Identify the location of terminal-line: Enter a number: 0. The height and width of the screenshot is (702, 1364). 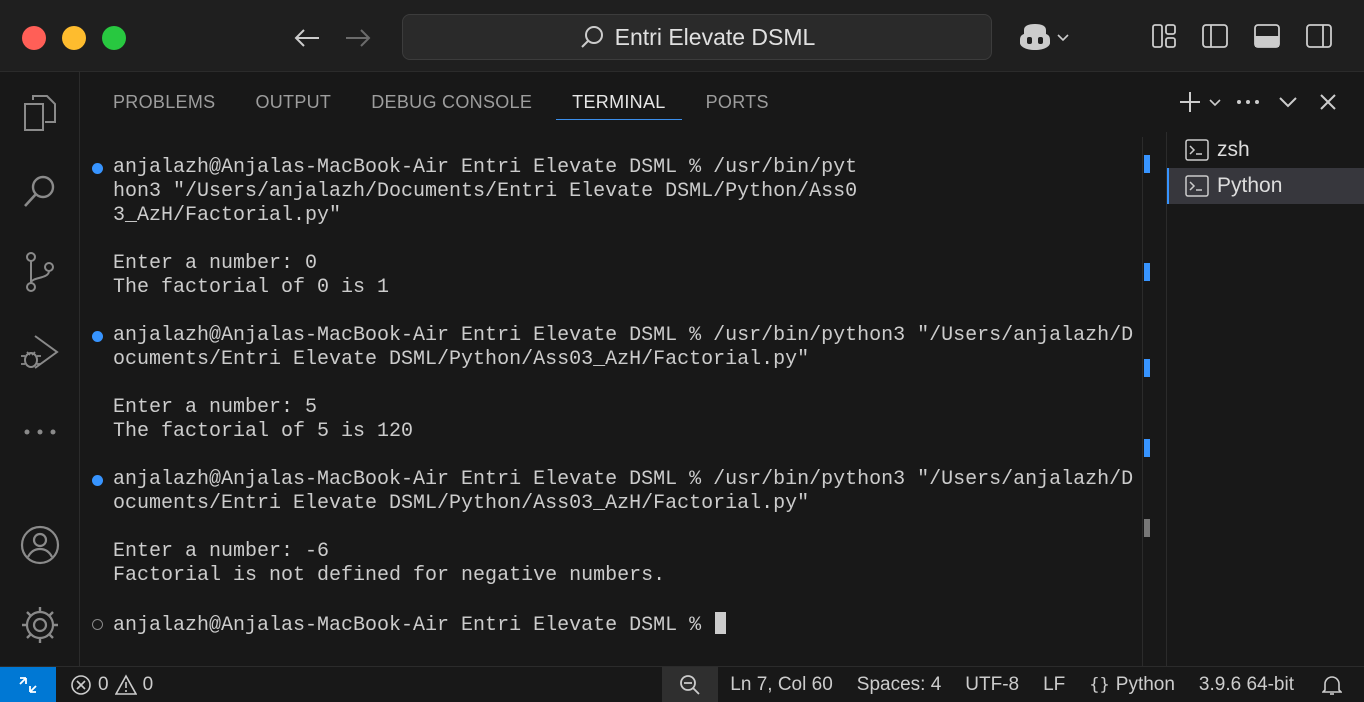
(215, 263).